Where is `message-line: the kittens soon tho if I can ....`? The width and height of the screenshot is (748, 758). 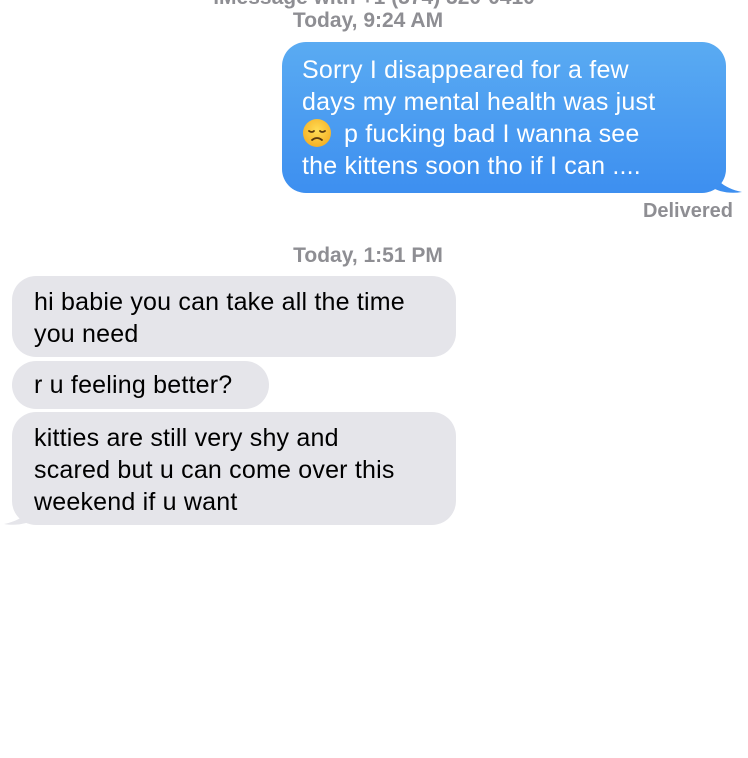
message-line: the kittens soon tho if I can .... is located at coordinates (471, 166).